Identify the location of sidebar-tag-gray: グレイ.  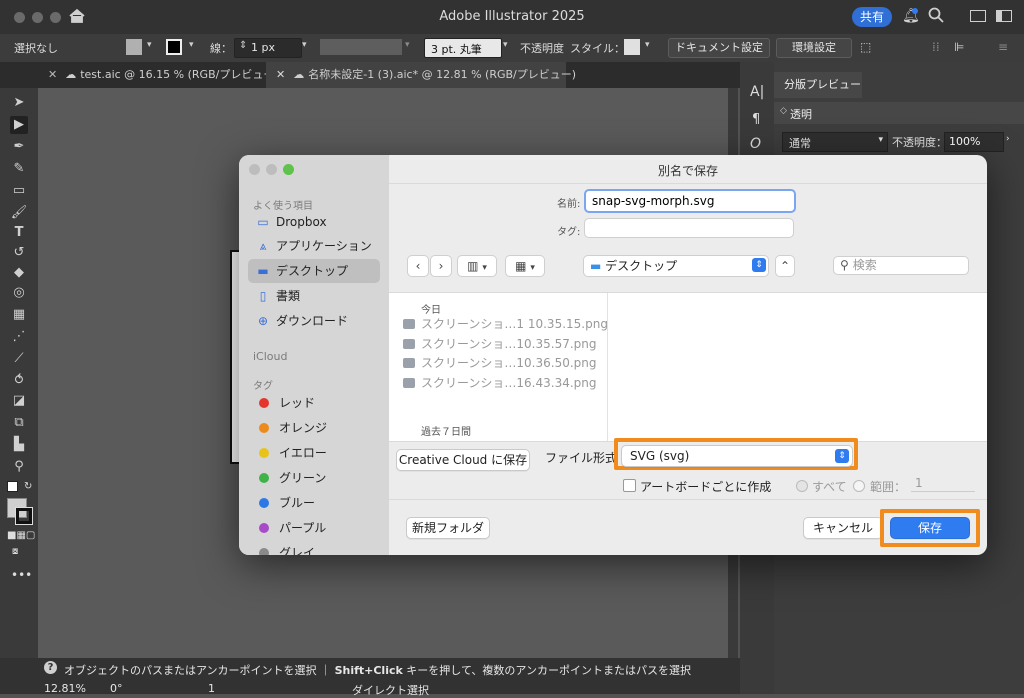
(314, 548).